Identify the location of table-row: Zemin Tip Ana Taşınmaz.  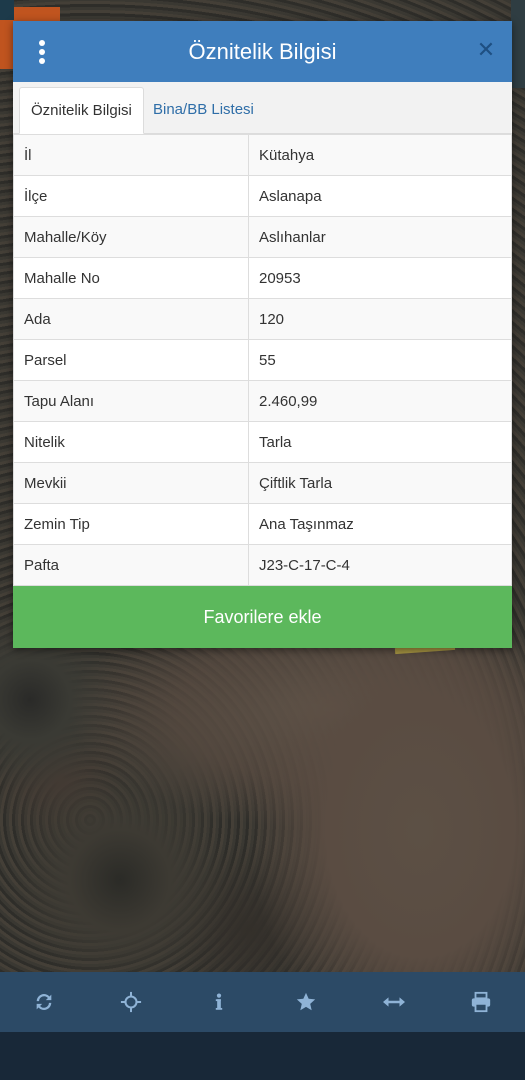
(262, 524).